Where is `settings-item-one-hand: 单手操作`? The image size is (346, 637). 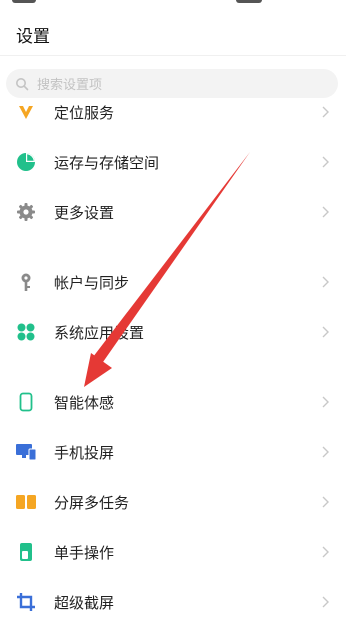 settings-item-one-hand: 单手操作 is located at coordinates (173, 552).